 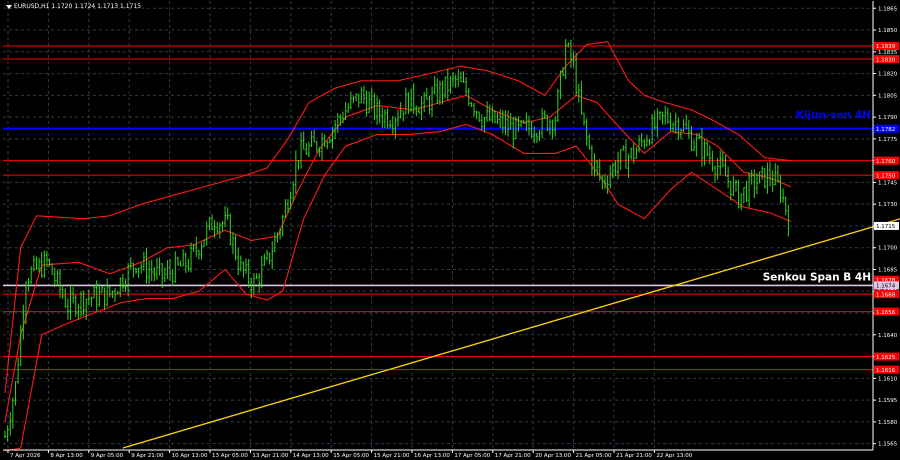 I want to click on y-tick-label: 1.1805, so click(x=888, y=96).